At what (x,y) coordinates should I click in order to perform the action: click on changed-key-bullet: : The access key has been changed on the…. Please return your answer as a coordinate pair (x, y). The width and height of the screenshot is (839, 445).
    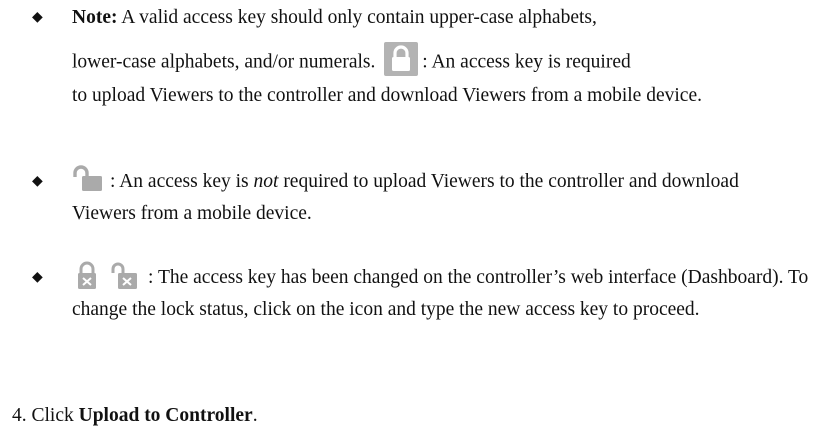
    Looking at the image, I should click on (447, 293).